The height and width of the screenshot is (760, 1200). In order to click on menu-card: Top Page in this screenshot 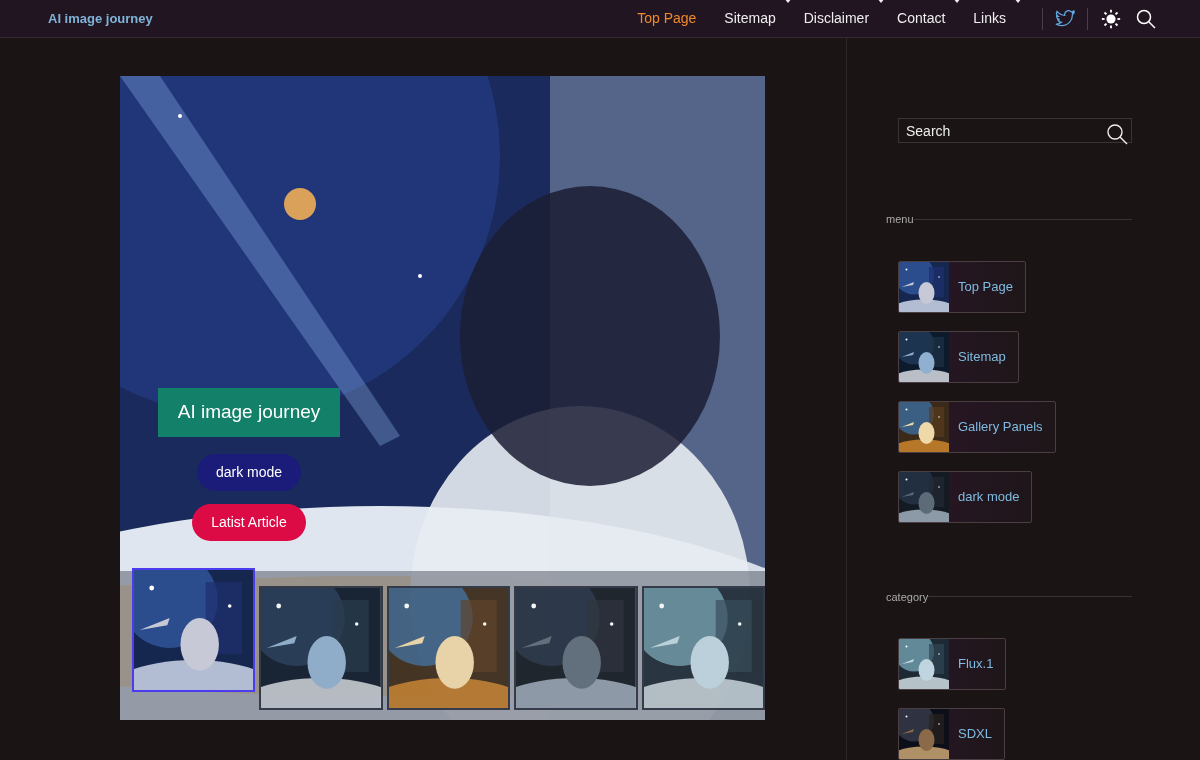, I will do `click(962, 286)`.